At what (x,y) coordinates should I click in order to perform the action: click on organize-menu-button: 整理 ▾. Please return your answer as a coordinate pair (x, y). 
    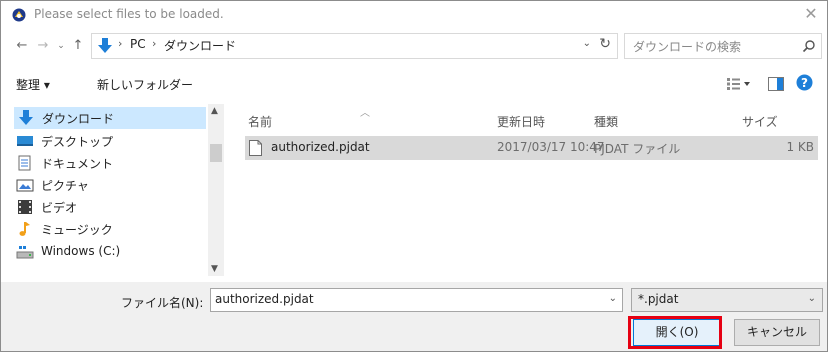
    Looking at the image, I should click on (33, 84).